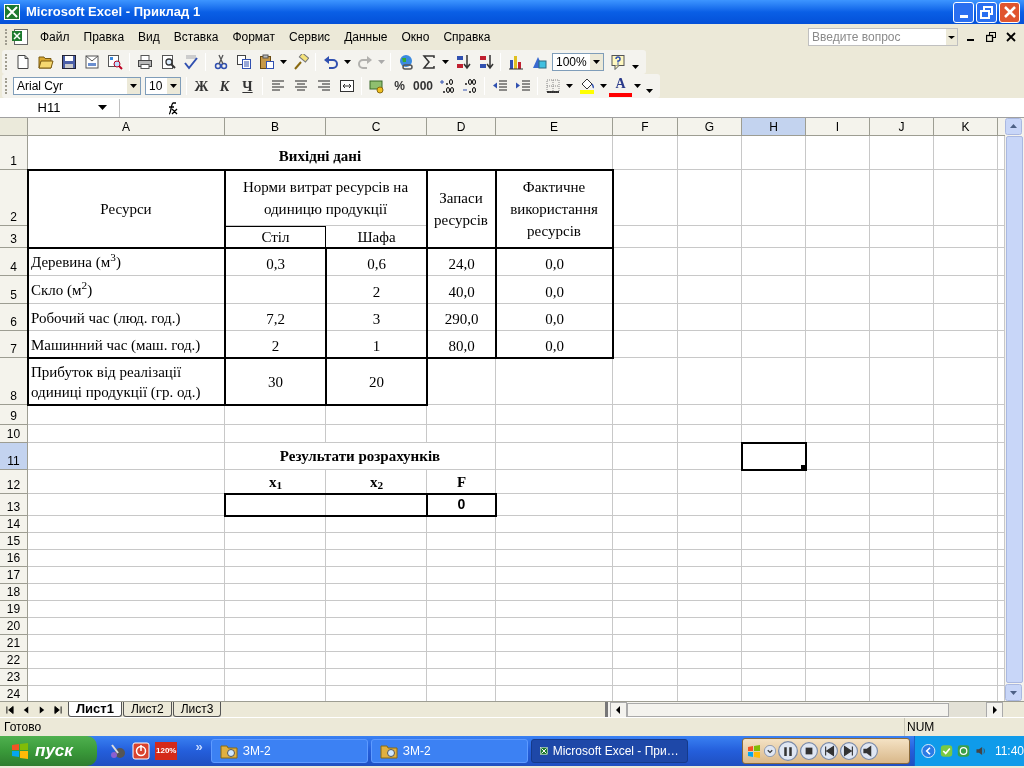 Image resolution: width=1024 pixels, height=768 pixels. I want to click on sheet-tab: Лист2, so click(147, 709).